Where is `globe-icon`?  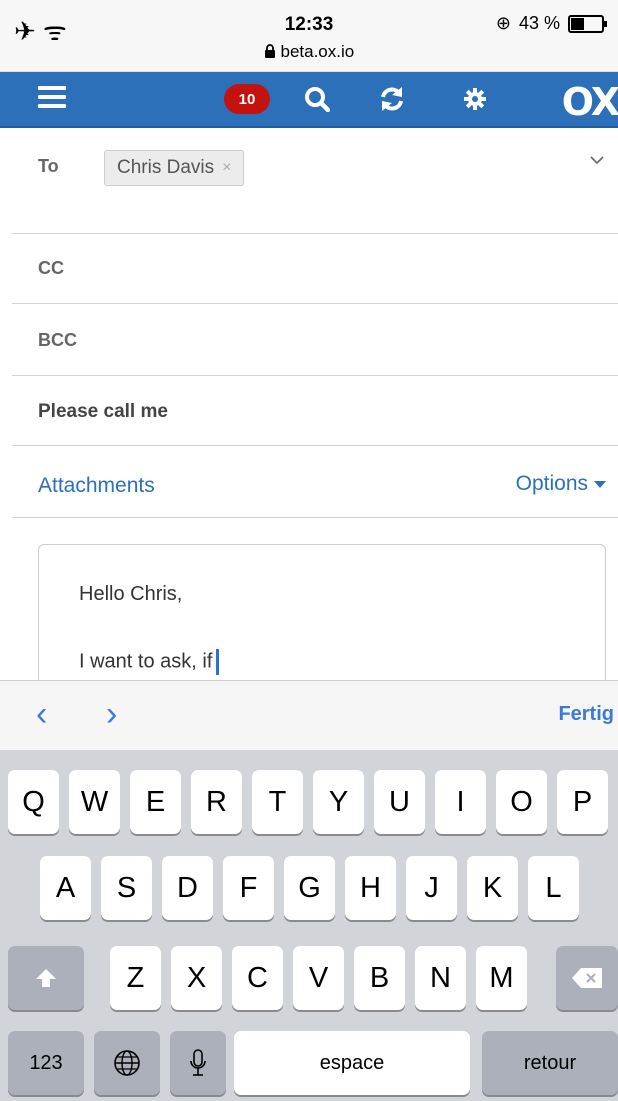
globe-icon is located at coordinates (127, 1063).